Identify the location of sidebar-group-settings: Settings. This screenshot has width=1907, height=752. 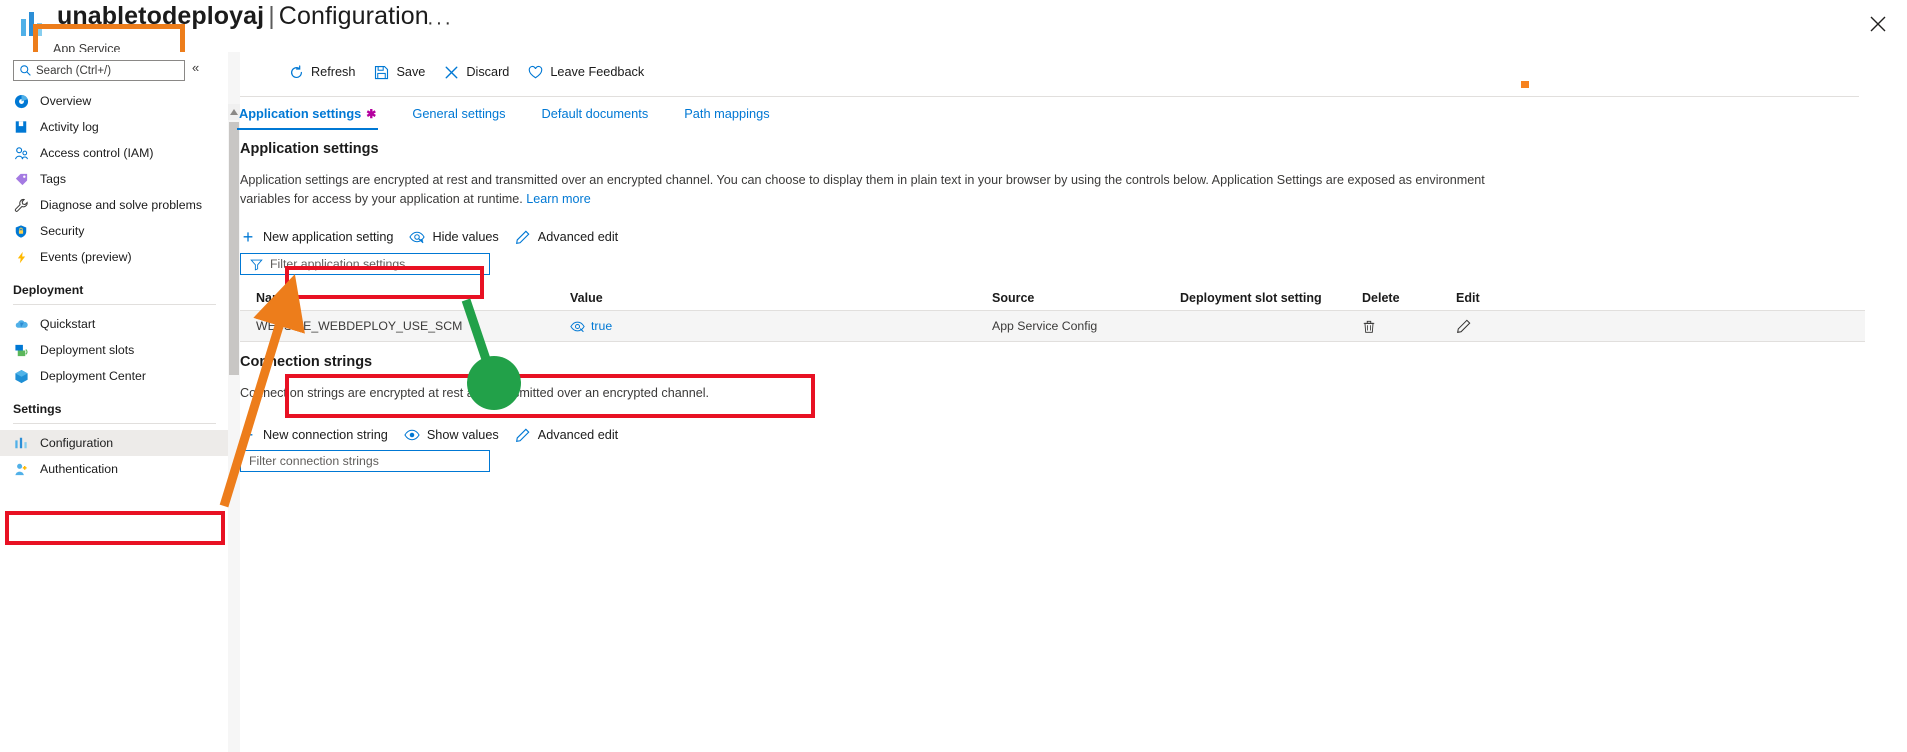
(37, 409).